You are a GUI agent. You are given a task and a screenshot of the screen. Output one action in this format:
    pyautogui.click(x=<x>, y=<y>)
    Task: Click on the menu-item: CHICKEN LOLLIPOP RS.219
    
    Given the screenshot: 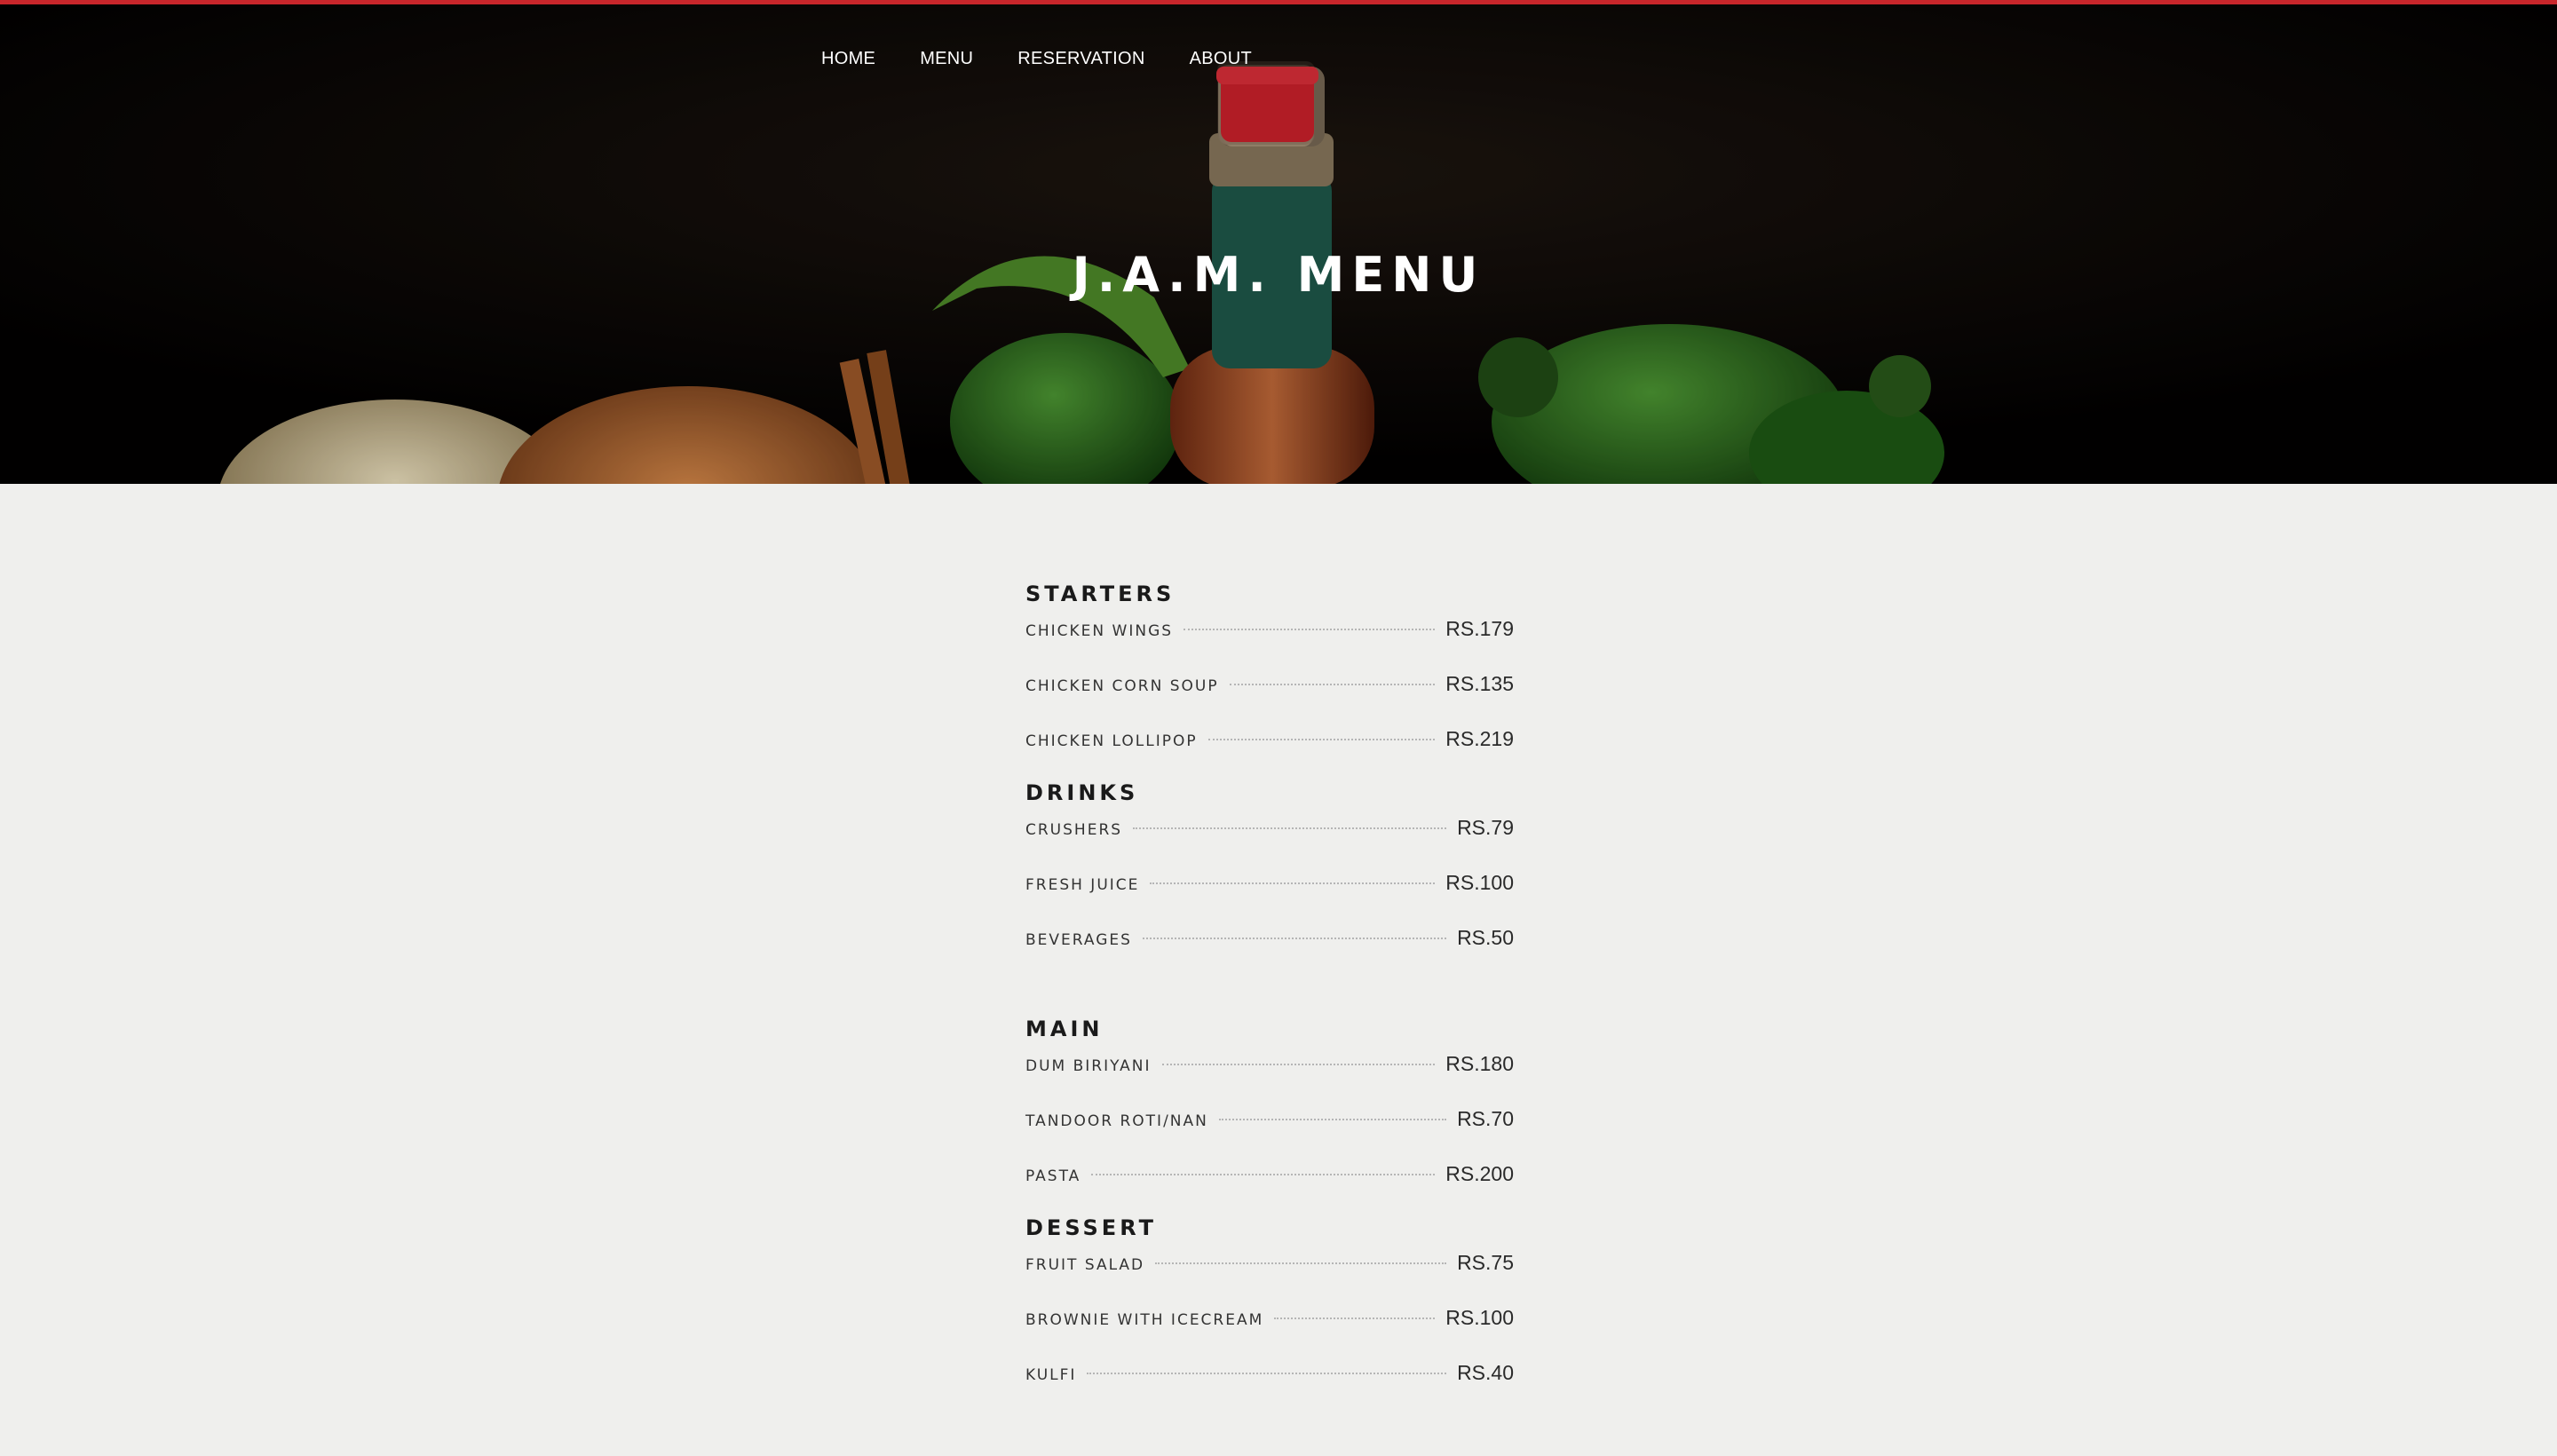 What is the action you would take?
    pyautogui.click(x=1269, y=748)
    